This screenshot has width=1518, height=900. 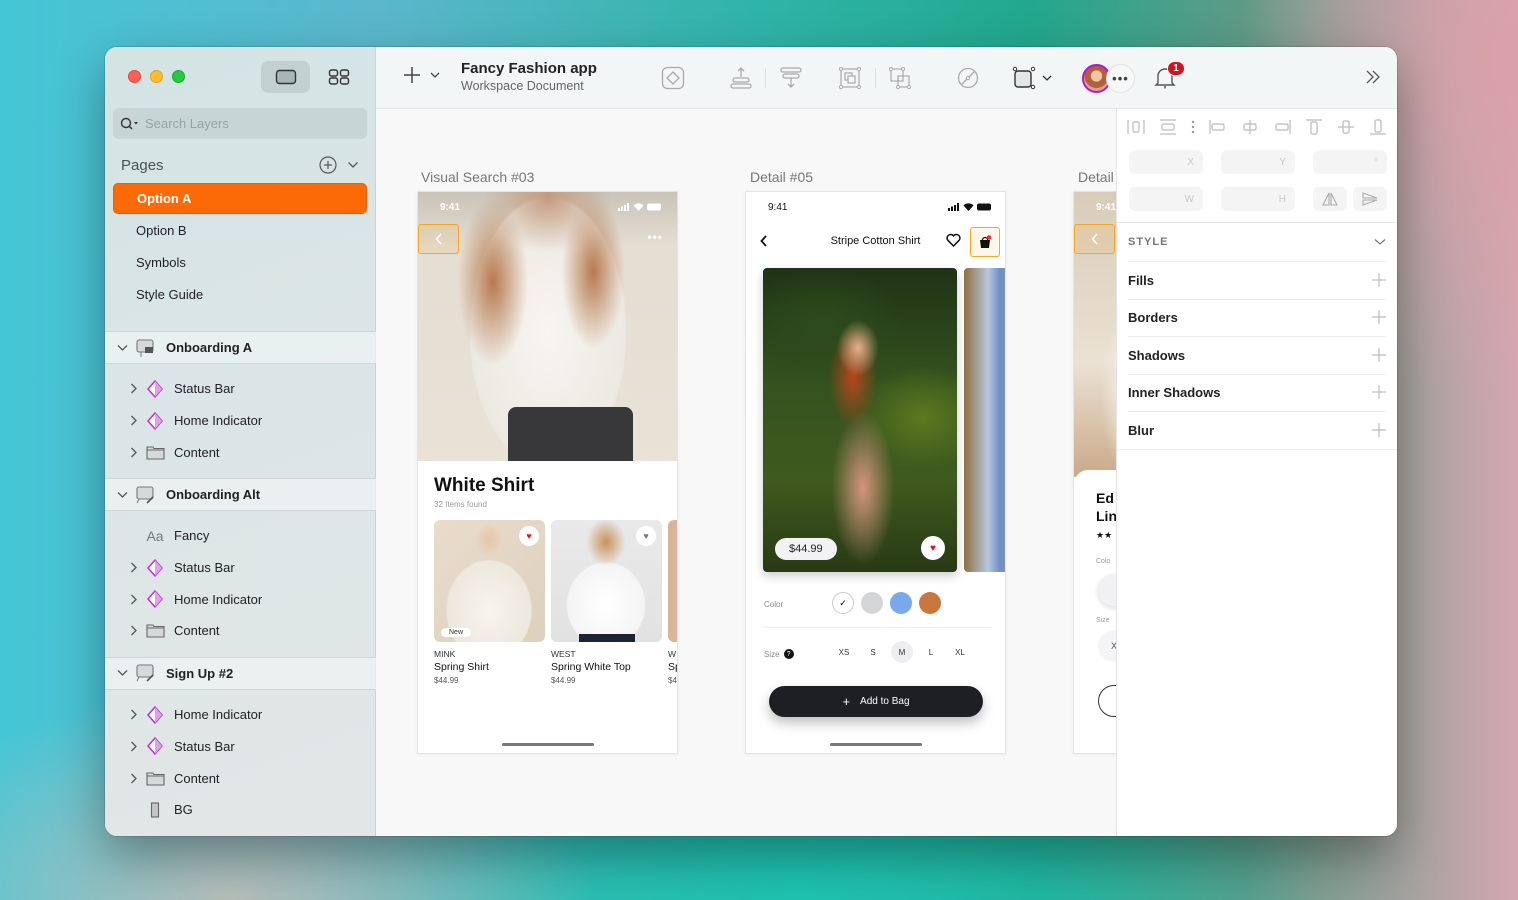 What do you see at coordinates (338, 77) in the screenshot?
I see `grid-view-button` at bounding box center [338, 77].